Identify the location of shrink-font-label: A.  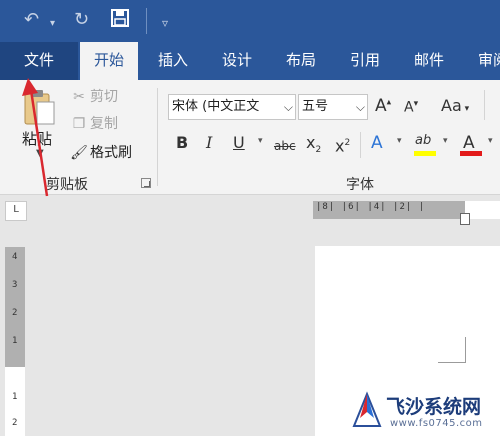
(409, 107).